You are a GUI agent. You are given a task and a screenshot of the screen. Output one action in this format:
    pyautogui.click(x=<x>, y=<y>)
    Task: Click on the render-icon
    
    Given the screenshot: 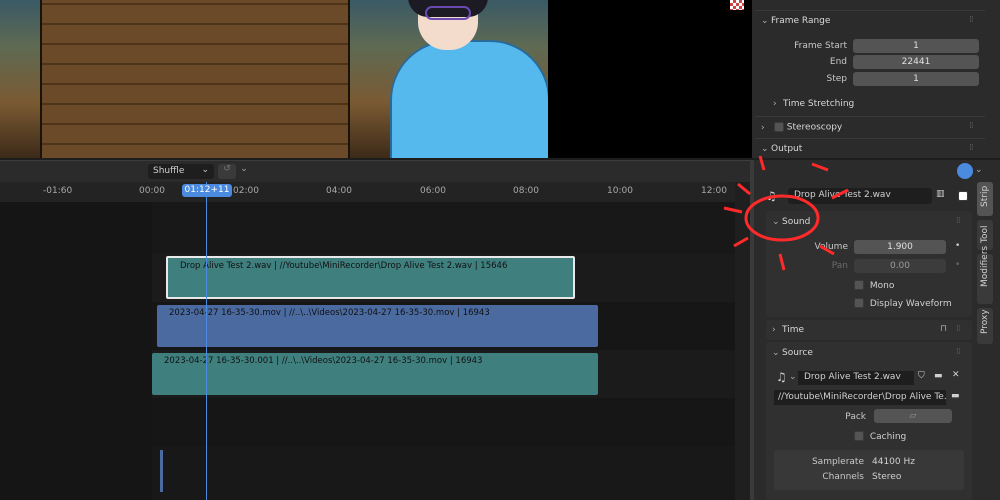 What is the action you would take?
    pyautogui.click(x=737, y=5)
    